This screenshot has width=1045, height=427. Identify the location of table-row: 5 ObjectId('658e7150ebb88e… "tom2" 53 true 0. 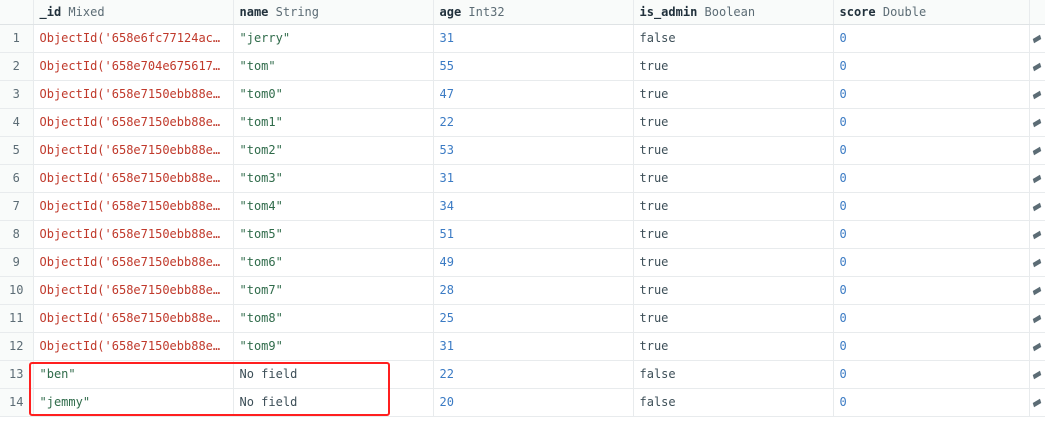
(522, 150).